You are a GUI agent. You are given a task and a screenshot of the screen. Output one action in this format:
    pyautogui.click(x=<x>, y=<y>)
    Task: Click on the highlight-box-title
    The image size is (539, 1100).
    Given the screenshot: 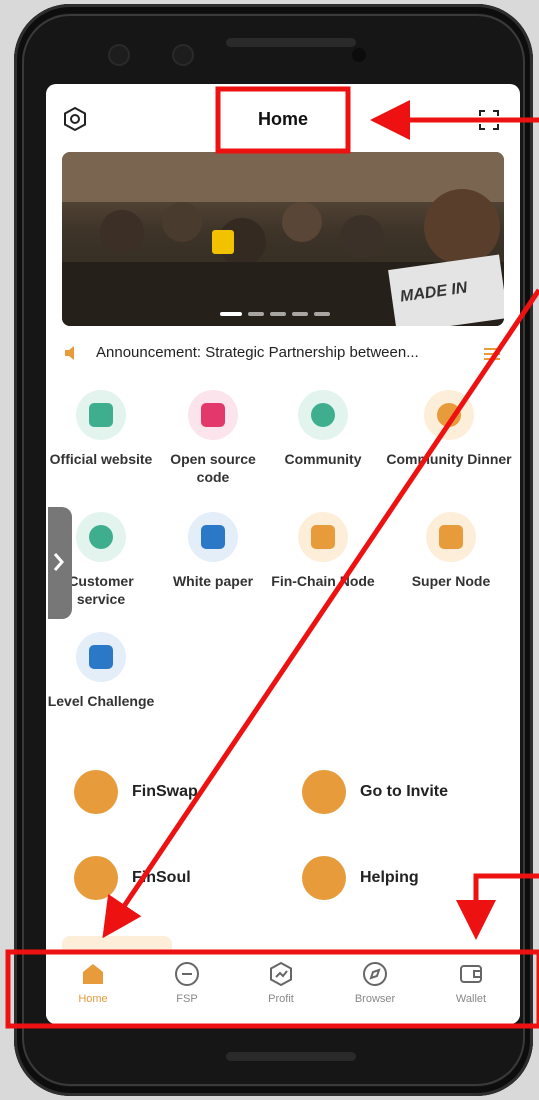 What is the action you would take?
    pyautogui.click(x=283, y=120)
    